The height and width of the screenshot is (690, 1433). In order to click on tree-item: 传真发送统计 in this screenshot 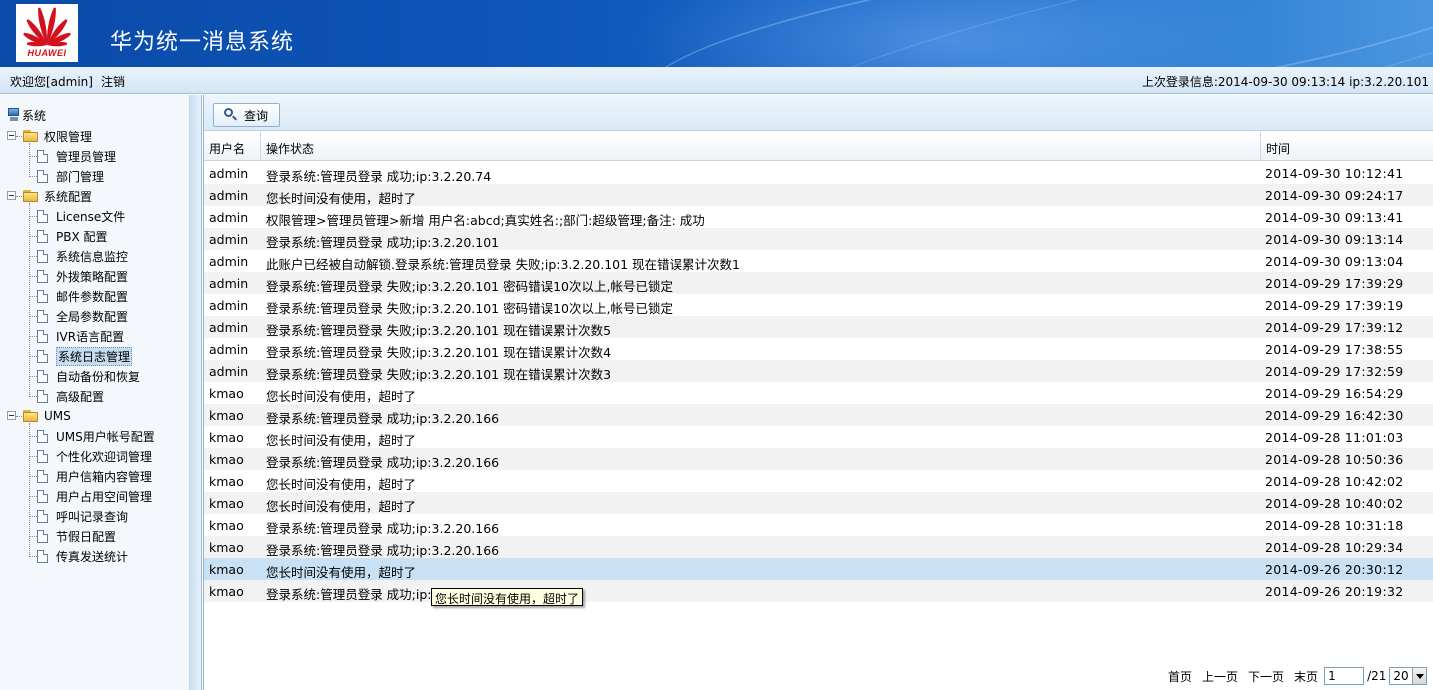, I will do `click(82, 556)`.